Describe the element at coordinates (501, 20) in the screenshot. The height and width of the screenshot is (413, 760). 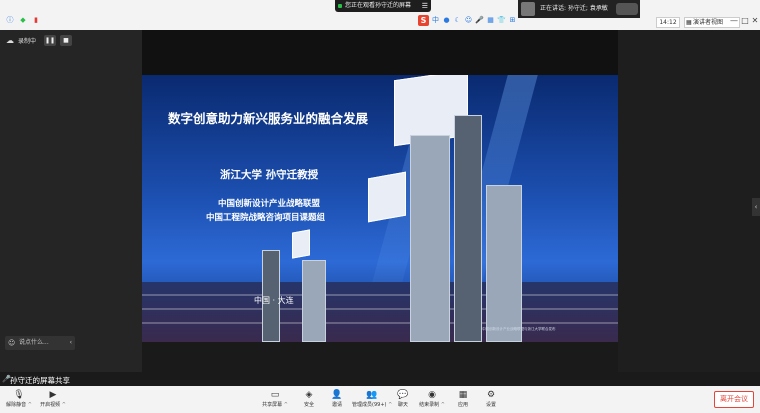
I see `ime-skin-icon: 👕` at that location.